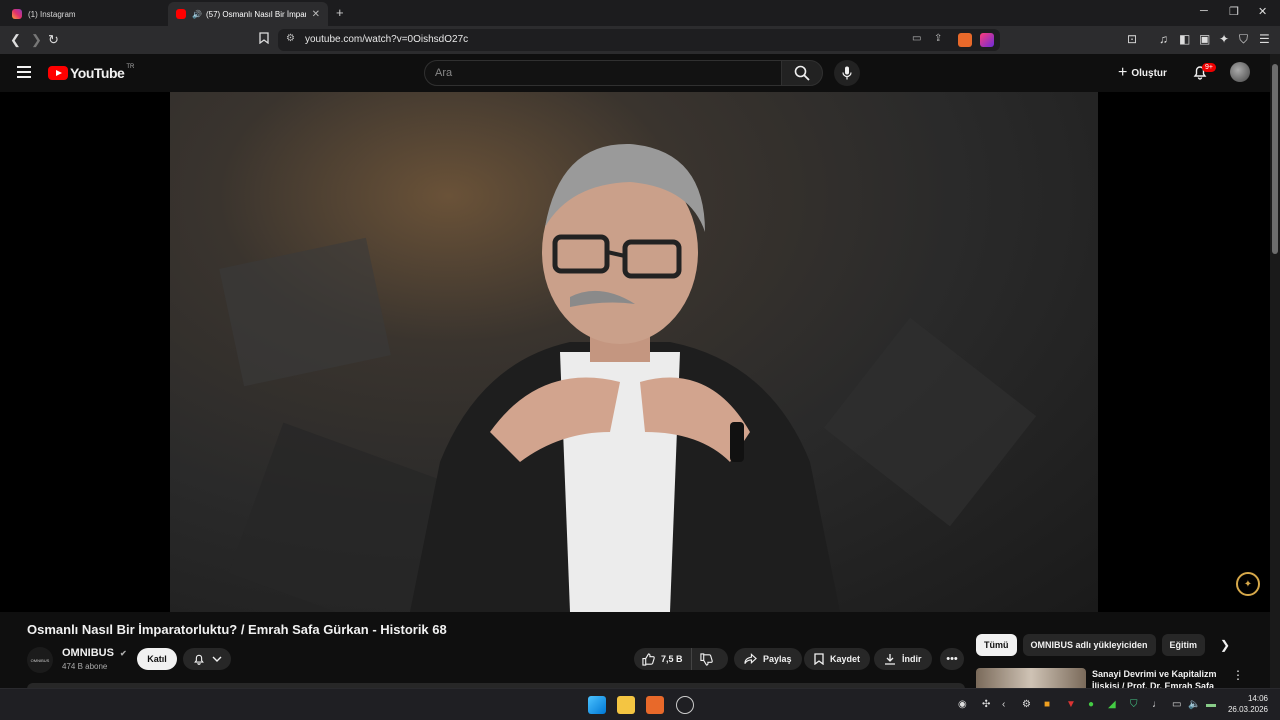 This screenshot has width=1280, height=720. What do you see at coordinates (1149, 73) in the screenshot?
I see `create-label: Oluştur` at bounding box center [1149, 73].